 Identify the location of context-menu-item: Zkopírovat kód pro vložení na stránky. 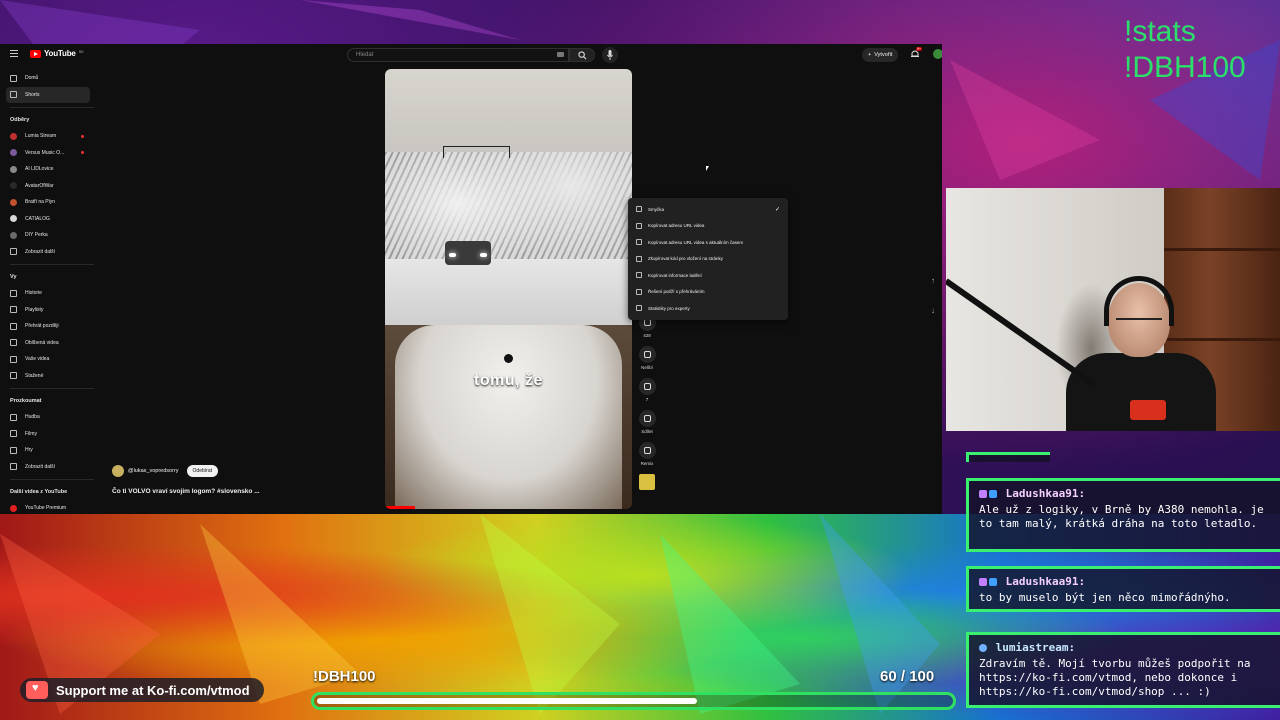
(708, 259).